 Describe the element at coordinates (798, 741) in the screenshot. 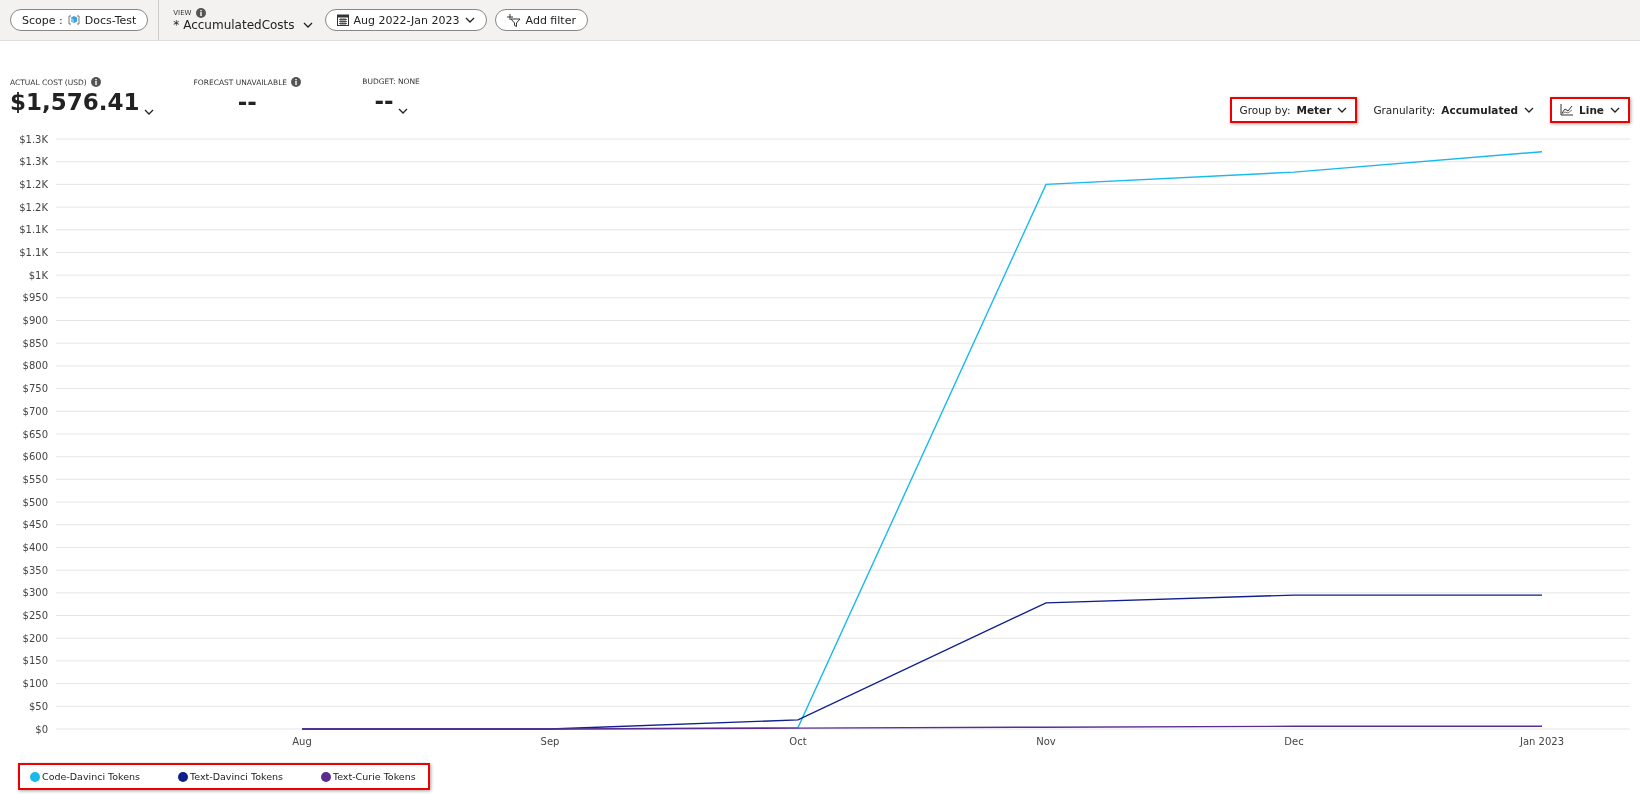

I see `x-axis-label: Oct` at that location.